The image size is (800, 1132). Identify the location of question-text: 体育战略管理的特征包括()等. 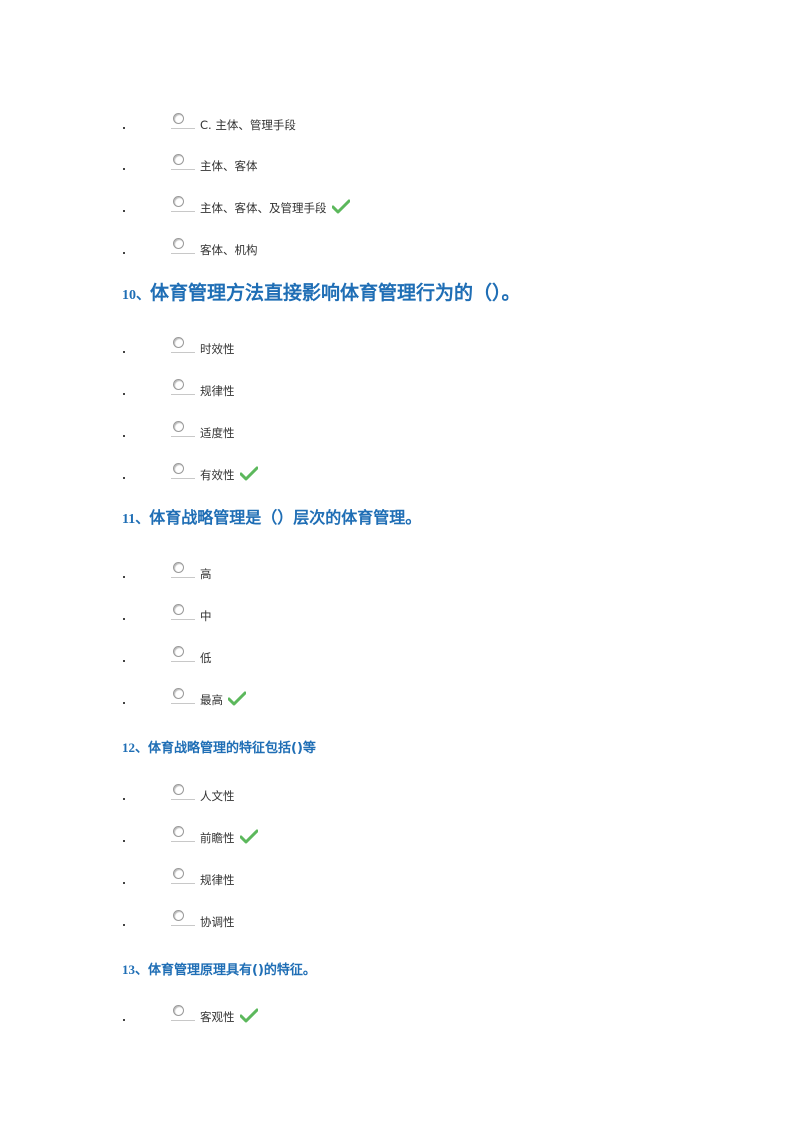
(232, 748).